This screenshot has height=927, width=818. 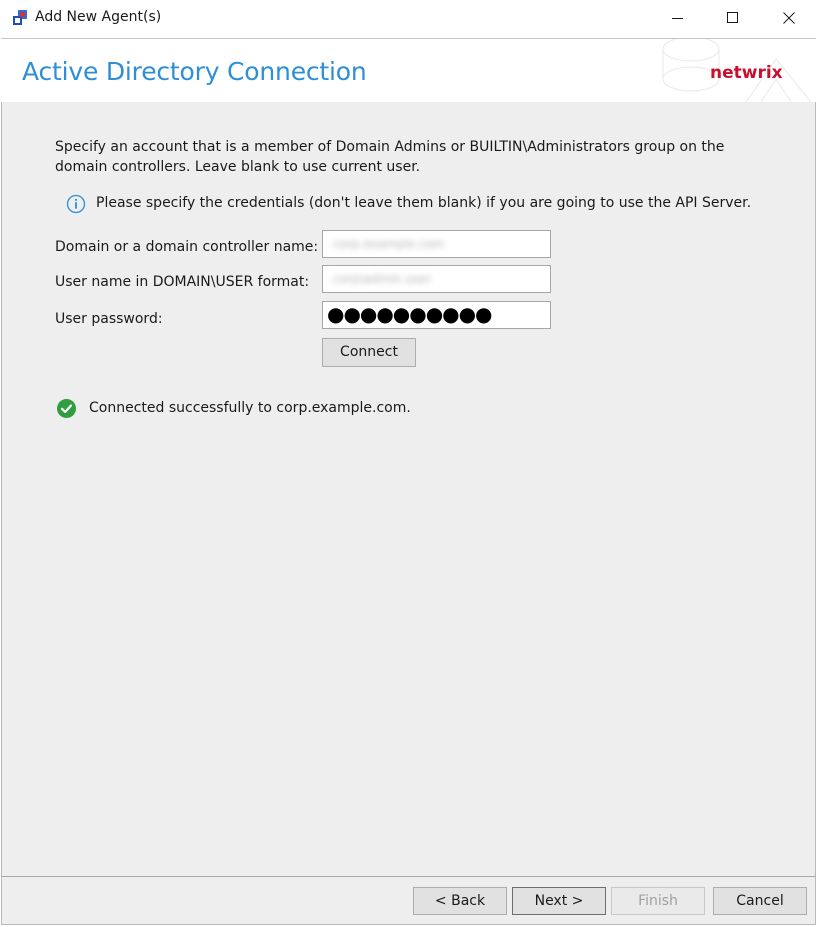 I want to click on checkmark-icon, so click(x=66, y=408).